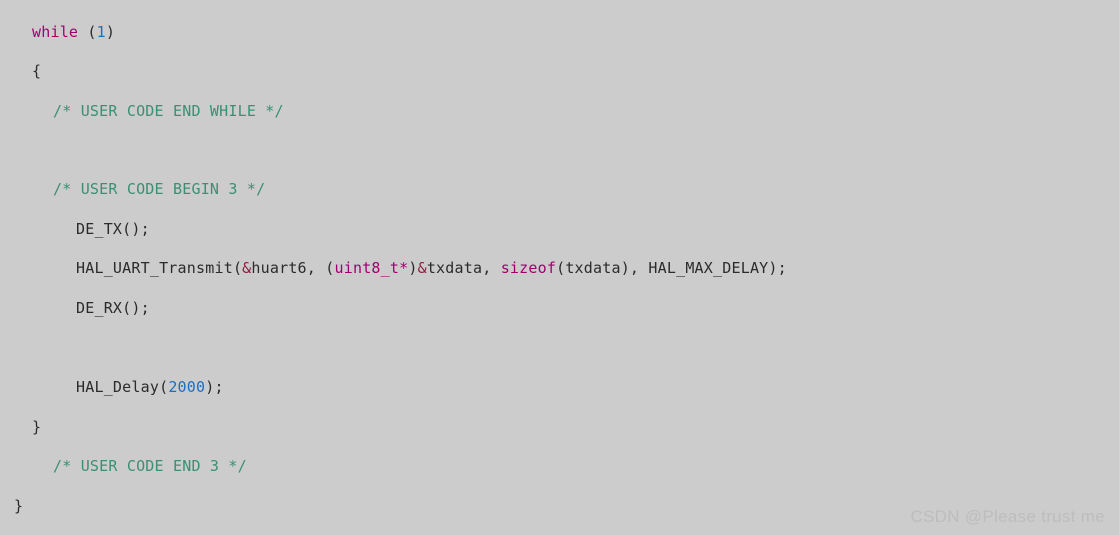 Image resolution: width=1119 pixels, height=535 pixels. I want to click on line-de-rx: DE_RX();, so click(75, 308).